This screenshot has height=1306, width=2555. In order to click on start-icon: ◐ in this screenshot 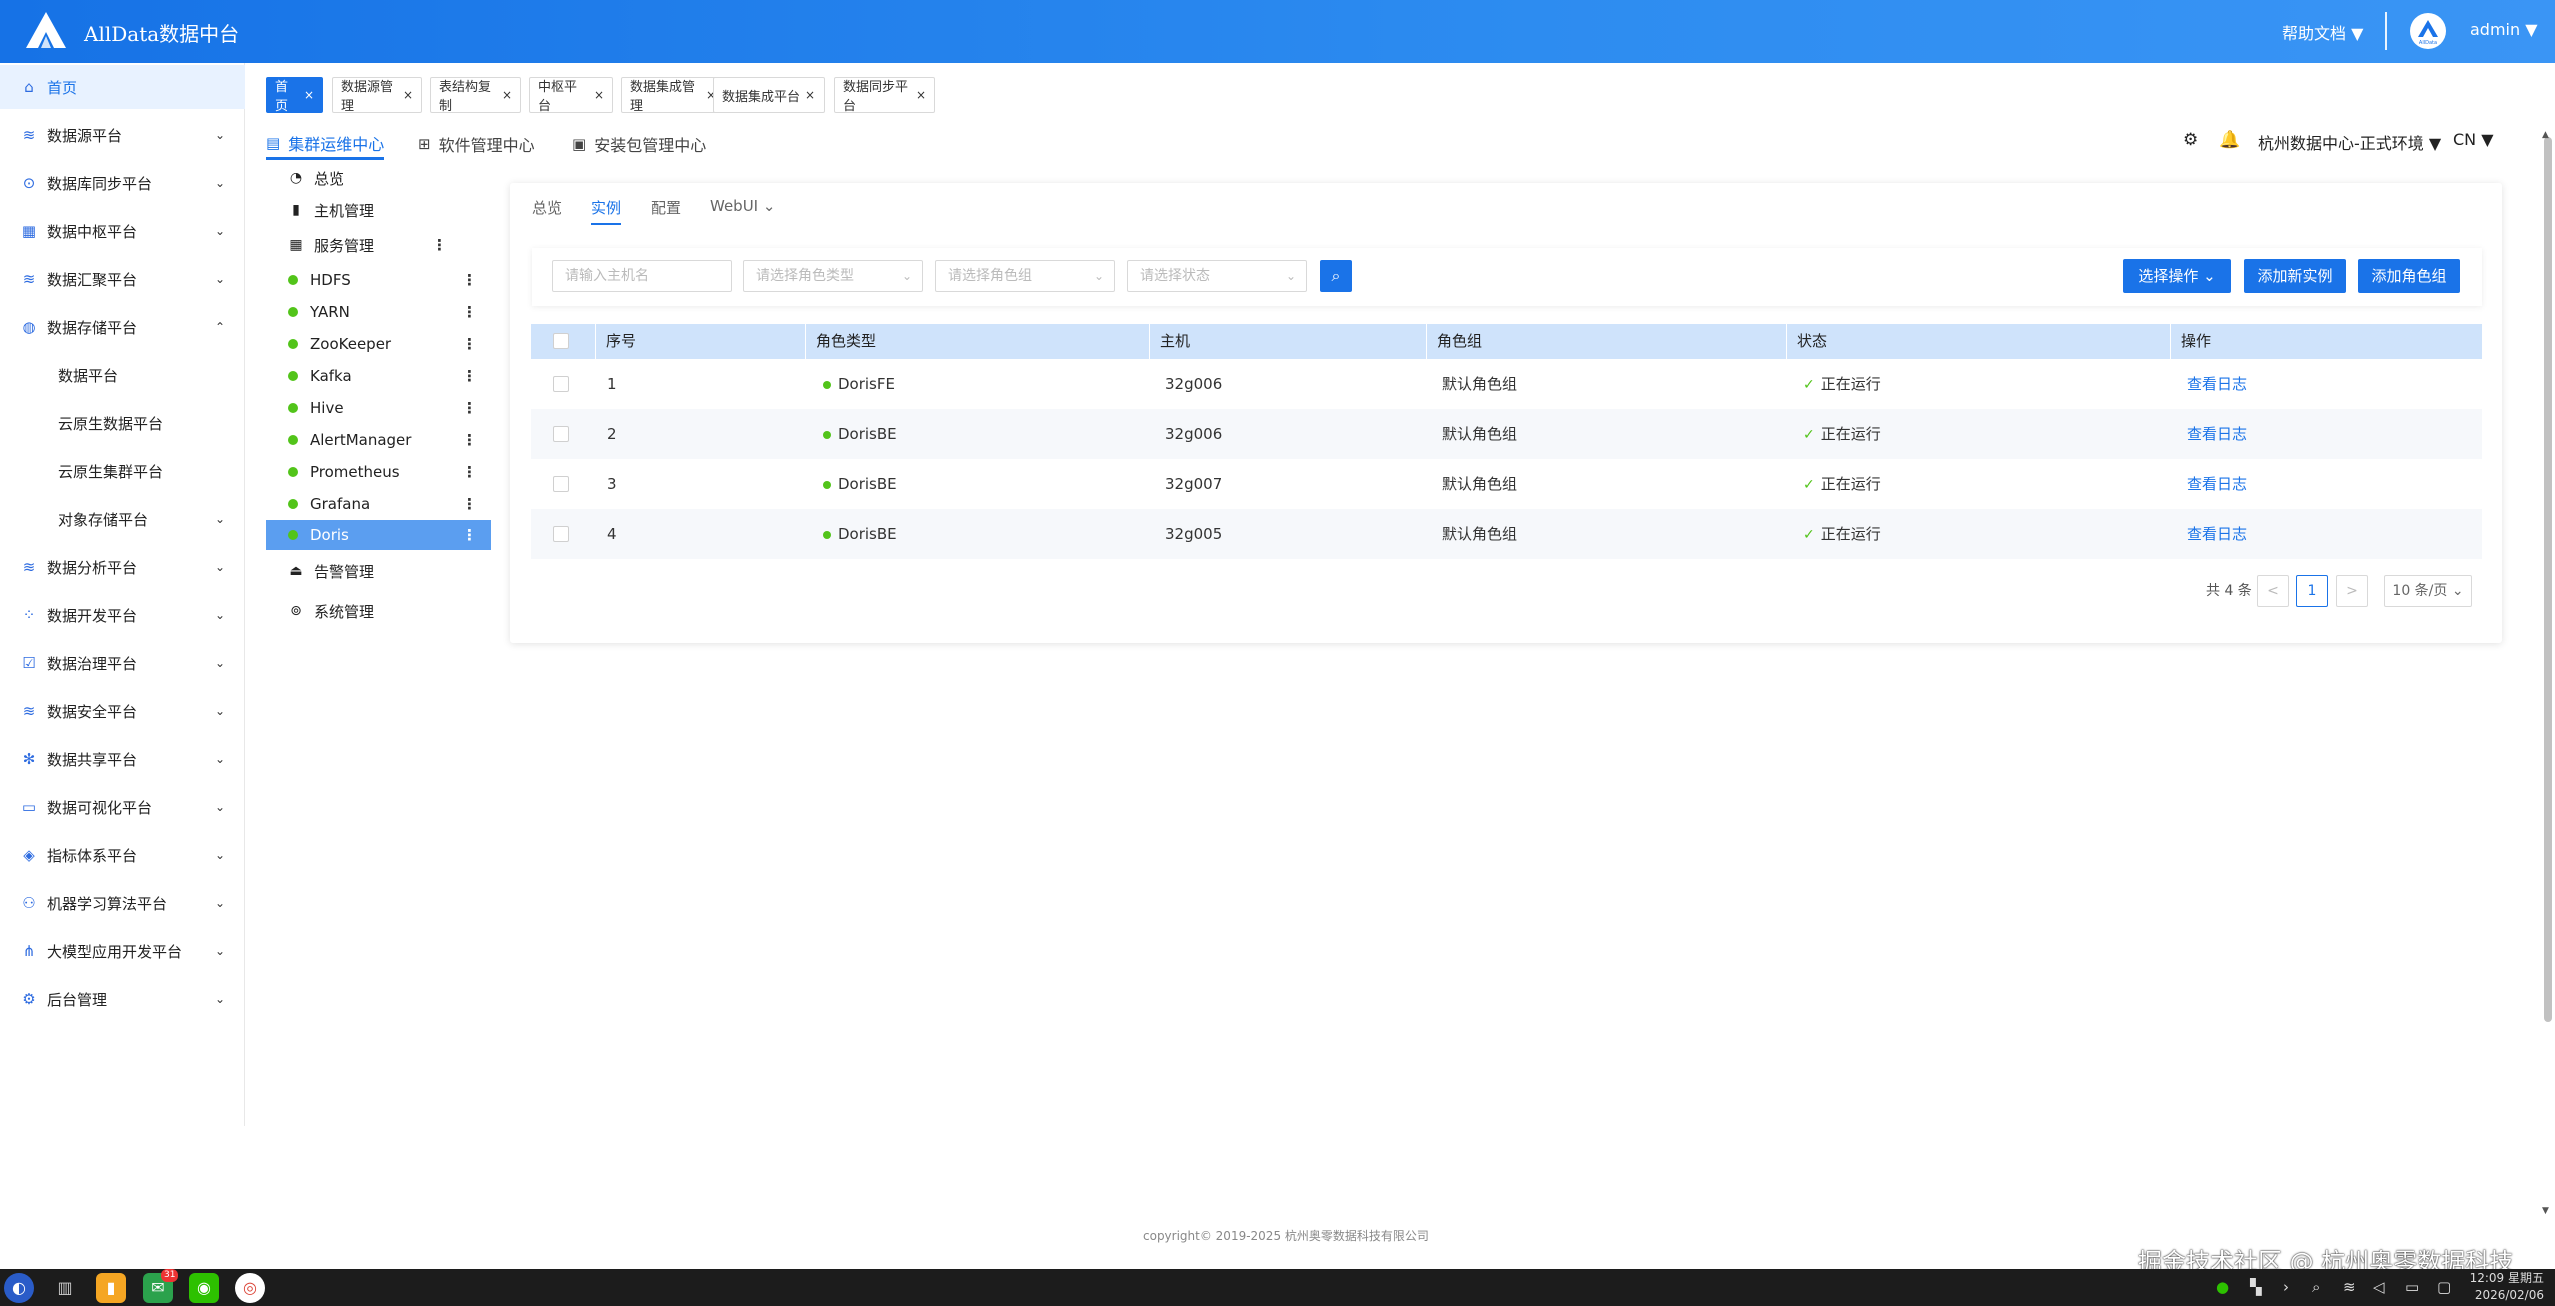, I will do `click(19, 1288)`.